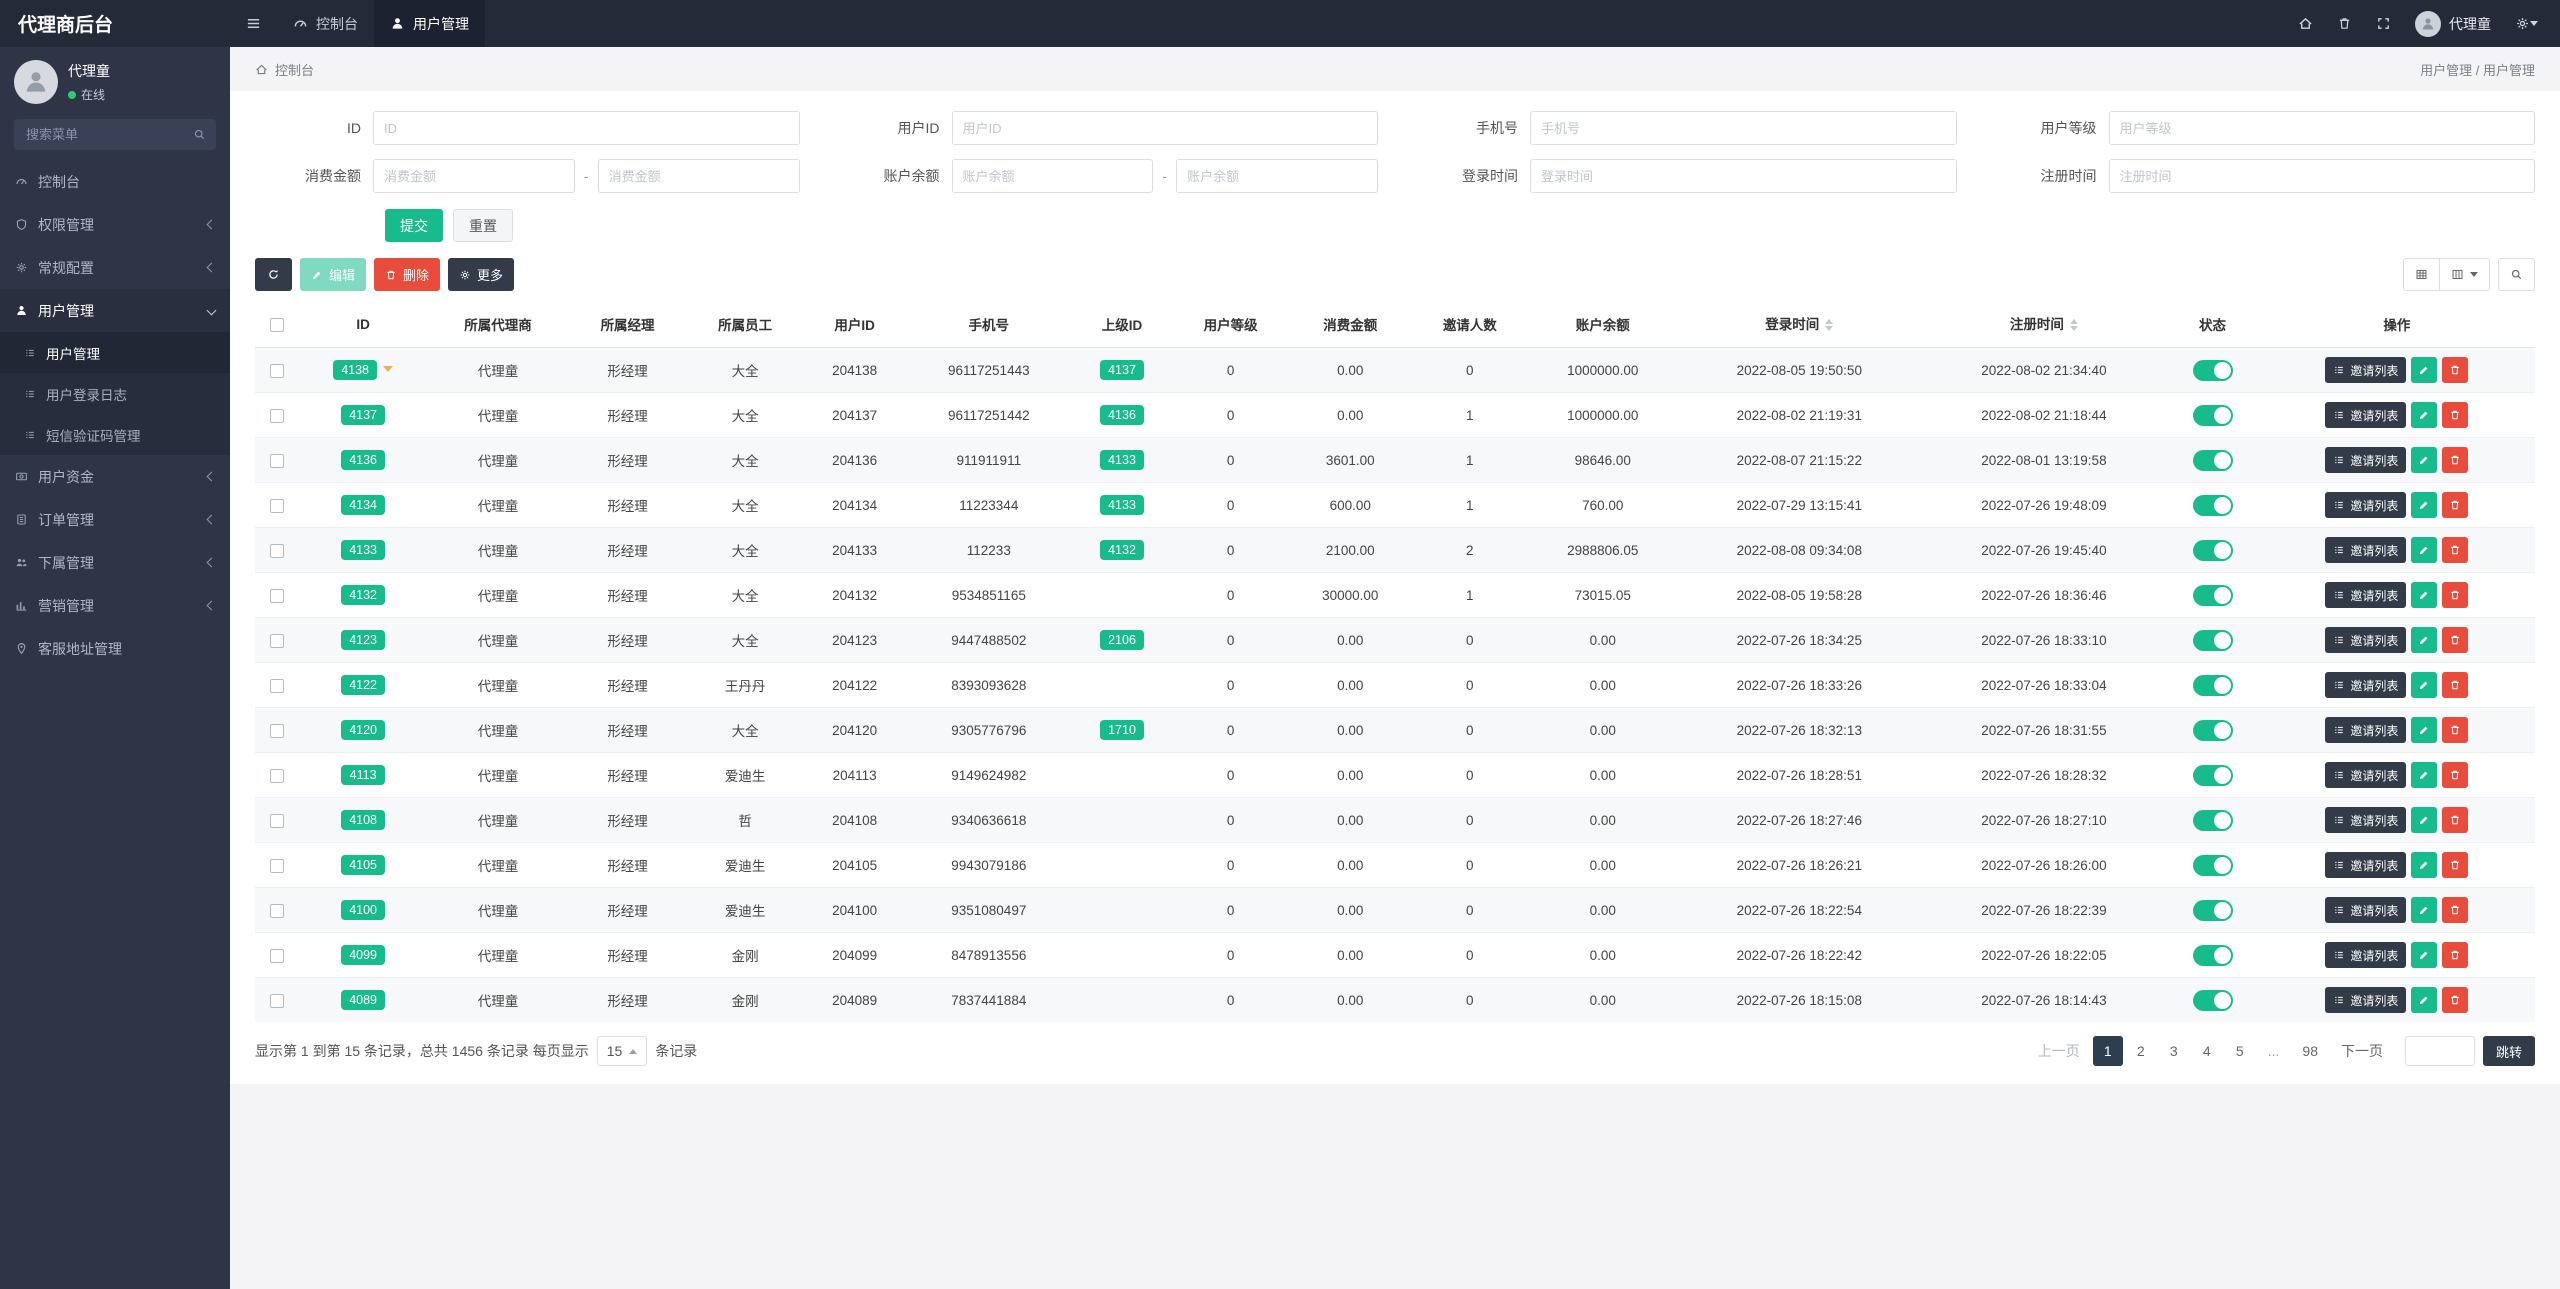 The image size is (2560, 1289). What do you see at coordinates (414, 225) in the screenshot?
I see `submit-button: 提交` at bounding box center [414, 225].